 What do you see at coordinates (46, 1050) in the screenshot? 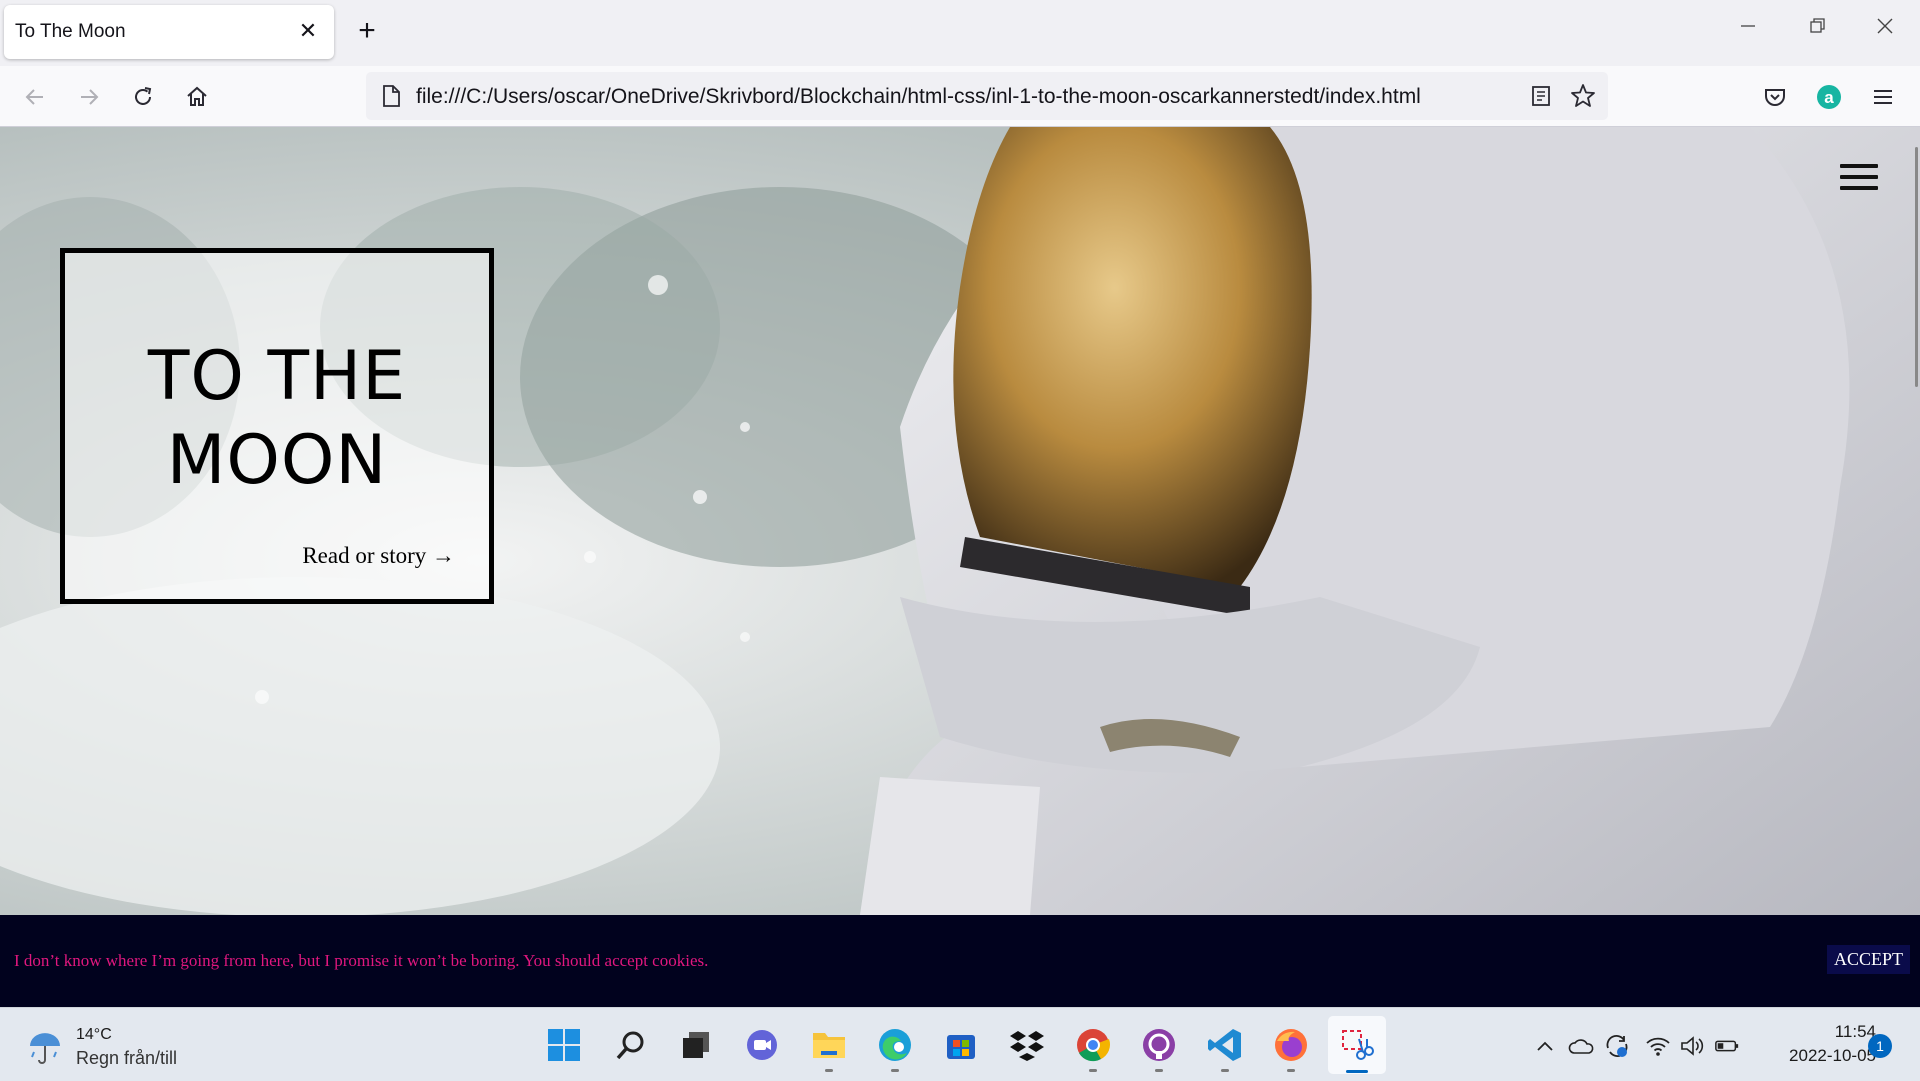
I see `weather-rain-icon` at bounding box center [46, 1050].